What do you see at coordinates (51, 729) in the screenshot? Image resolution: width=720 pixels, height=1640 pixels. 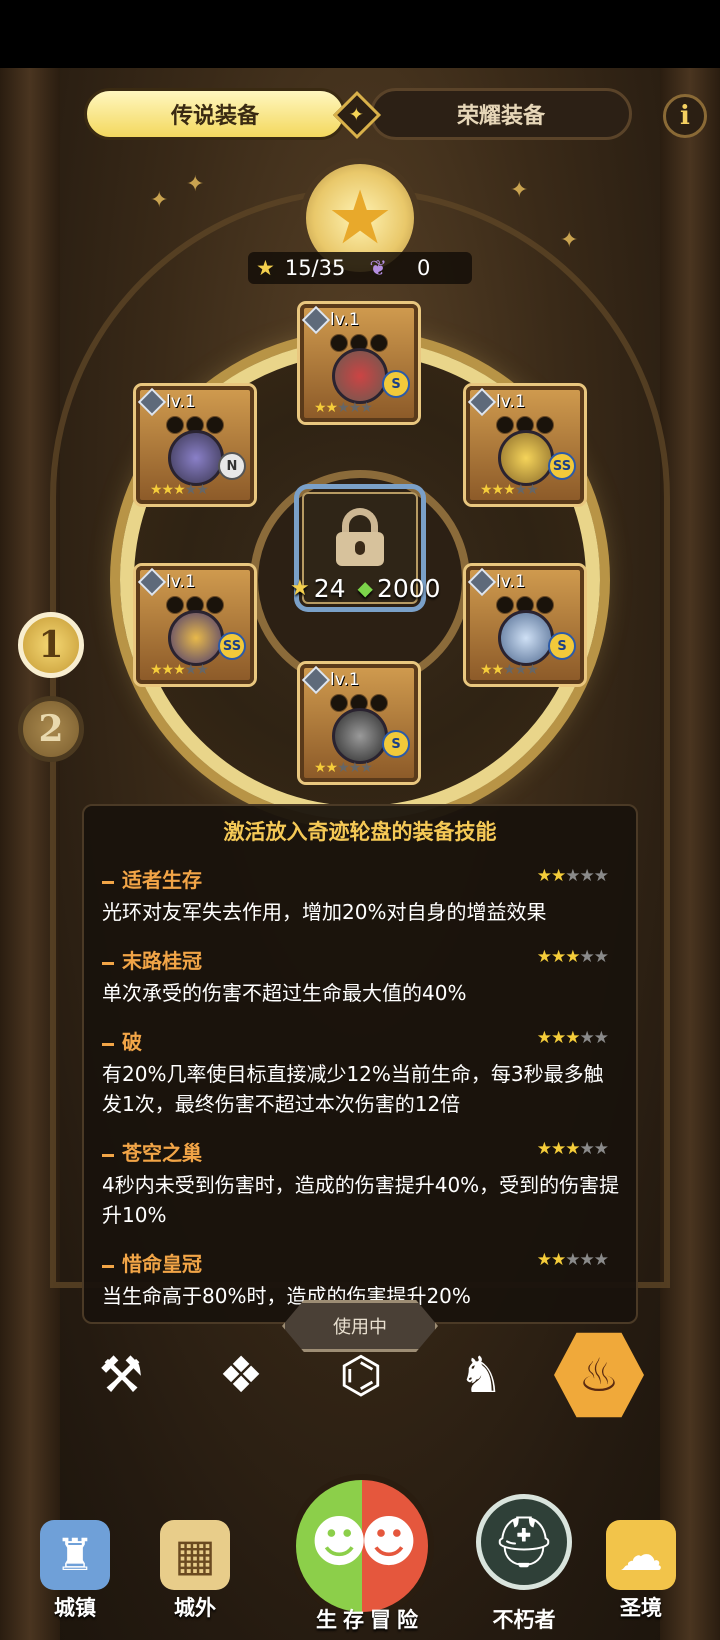 I see `page-2-button: 2` at bounding box center [51, 729].